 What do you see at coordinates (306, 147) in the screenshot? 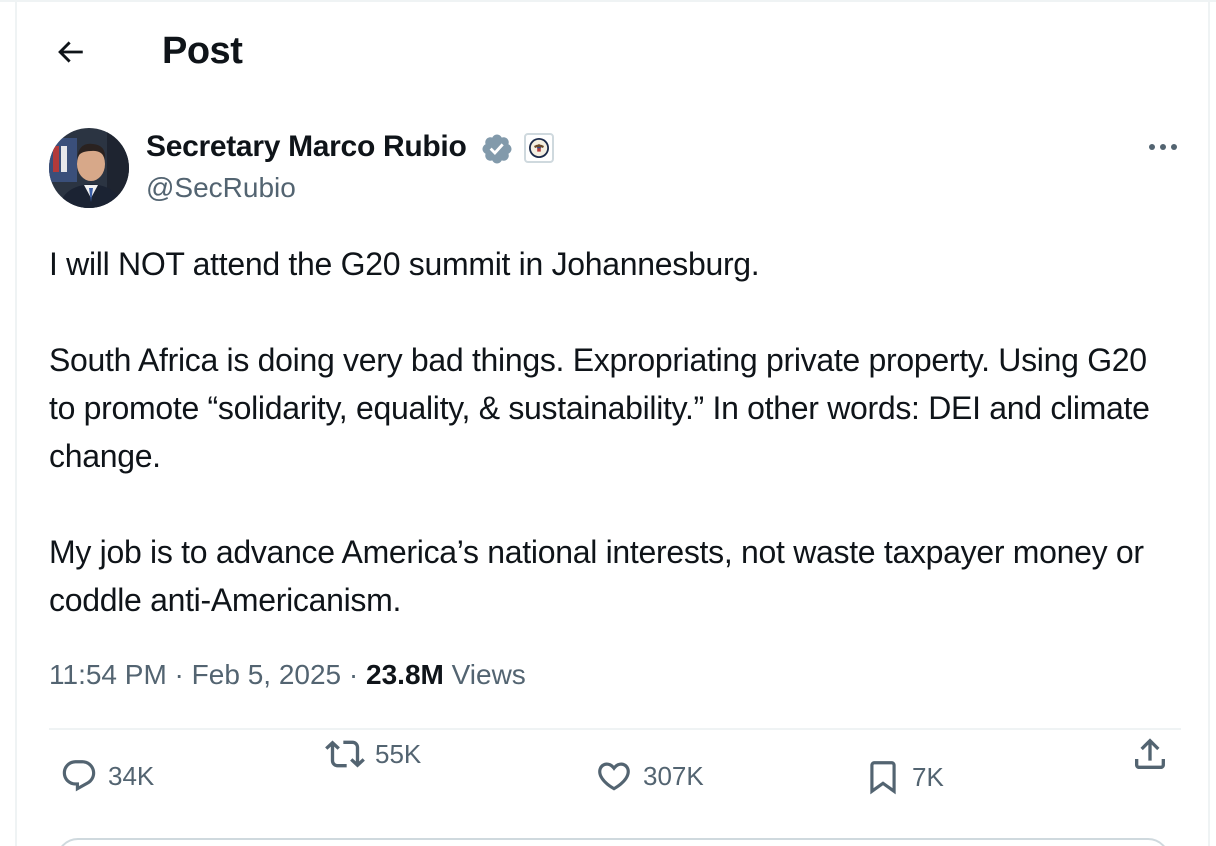
I see `author-name: Secretary Marco Rubio` at bounding box center [306, 147].